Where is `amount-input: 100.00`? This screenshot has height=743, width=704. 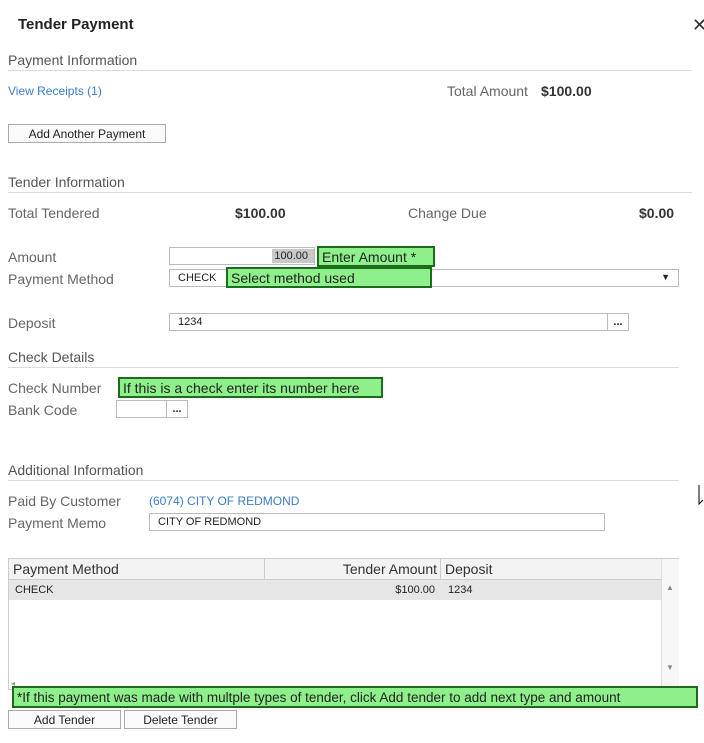 amount-input: 100.00 is located at coordinates (242, 256).